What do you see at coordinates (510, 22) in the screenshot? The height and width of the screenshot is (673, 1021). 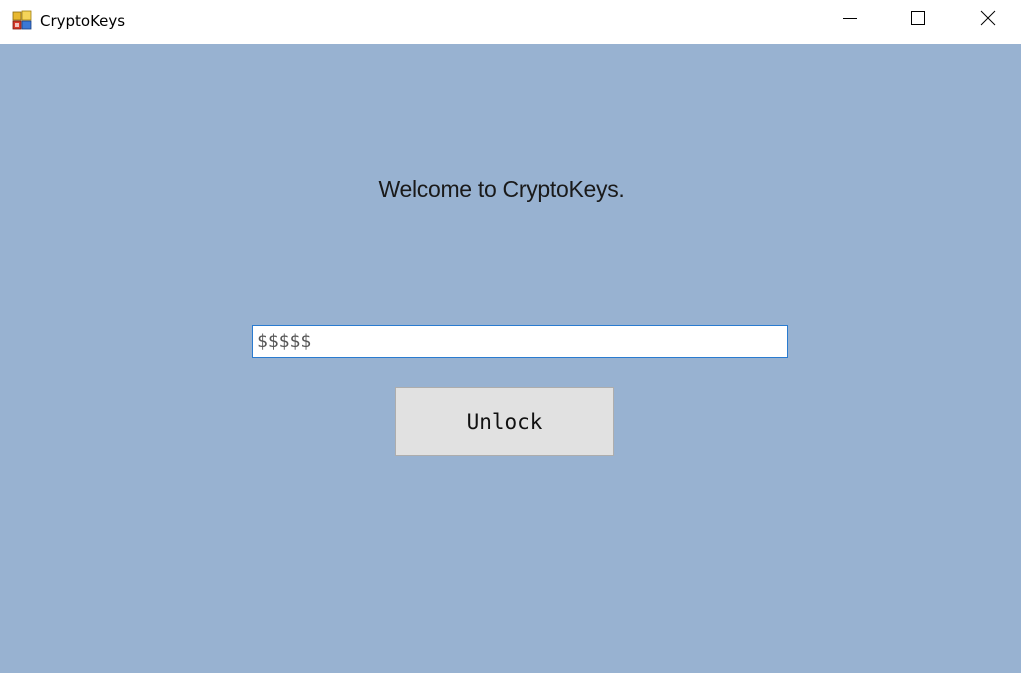 I see `title-bar: CryptoKeys` at bounding box center [510, 22].